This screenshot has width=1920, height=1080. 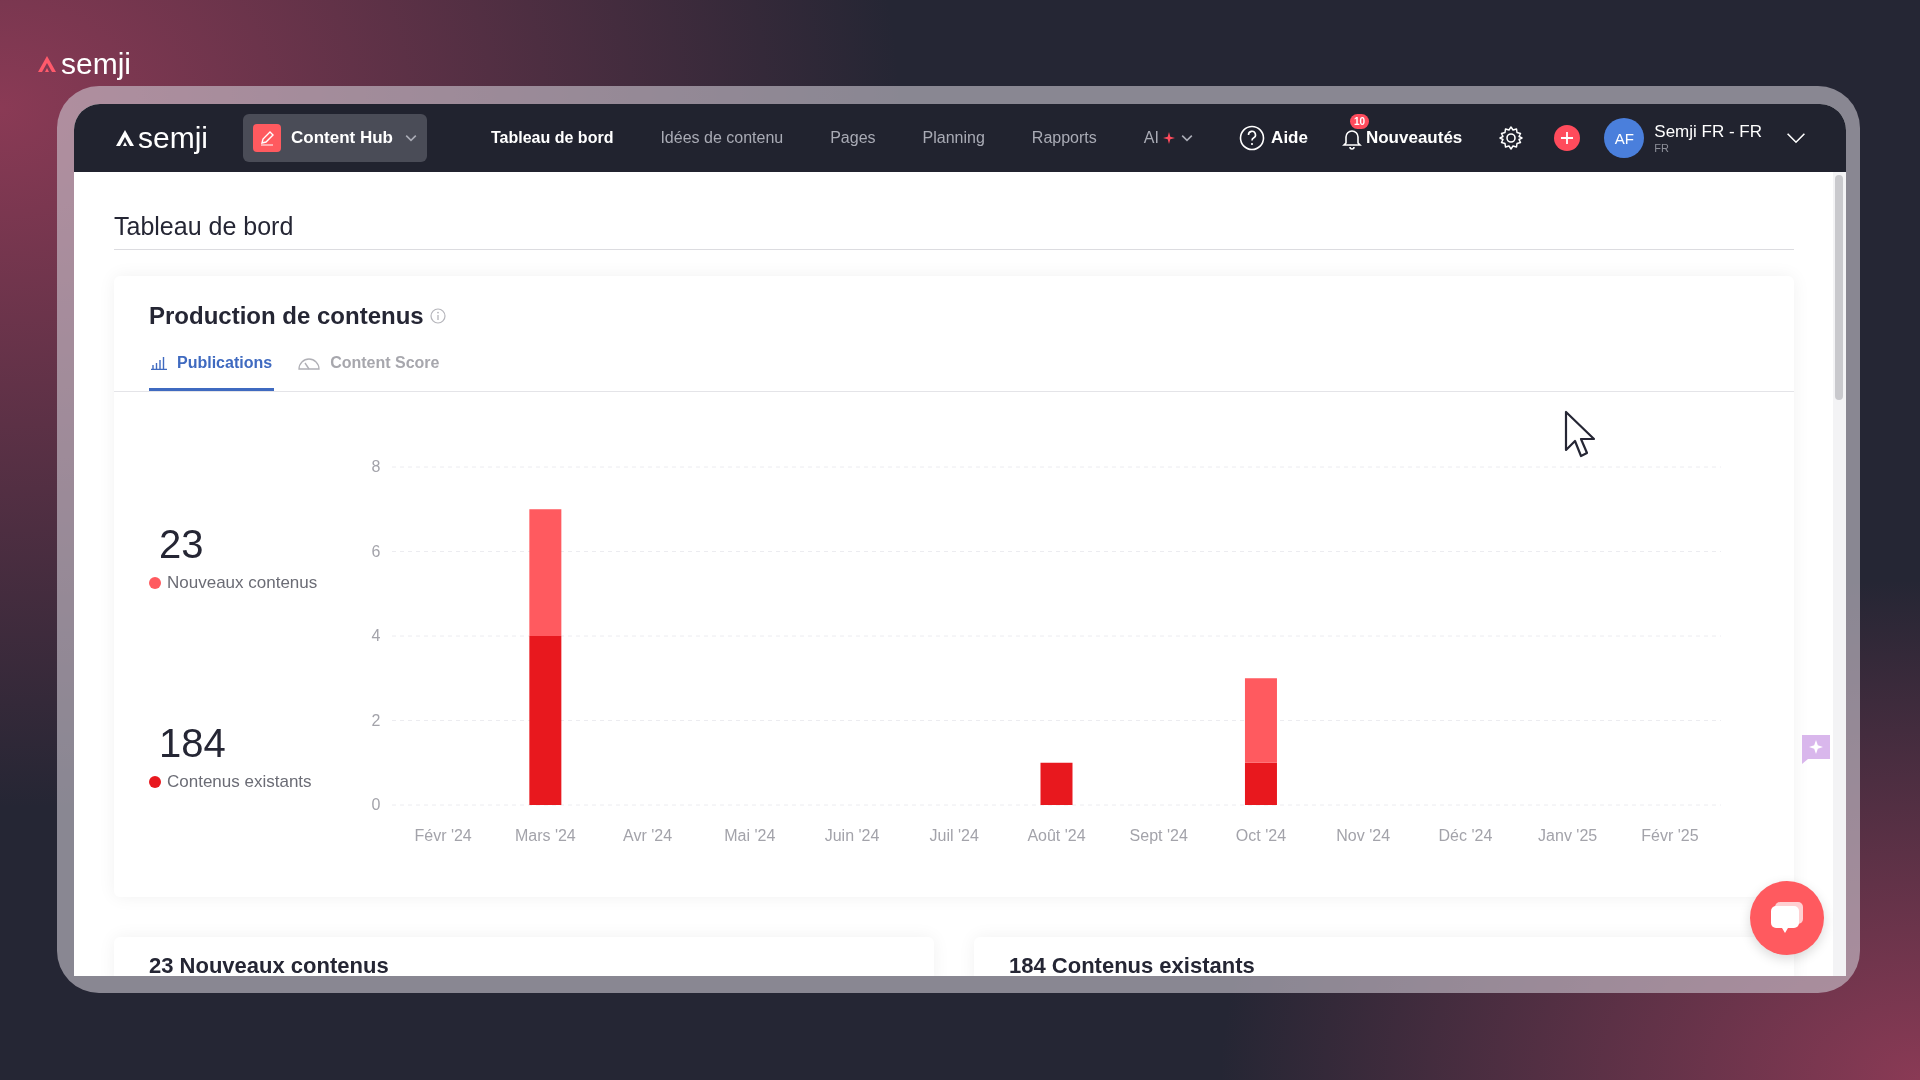 What do you see at coordinates (1670, 835) in the screenshot?
I see `axis-month-label: Févr '25` at bounding box center [1670, 835].